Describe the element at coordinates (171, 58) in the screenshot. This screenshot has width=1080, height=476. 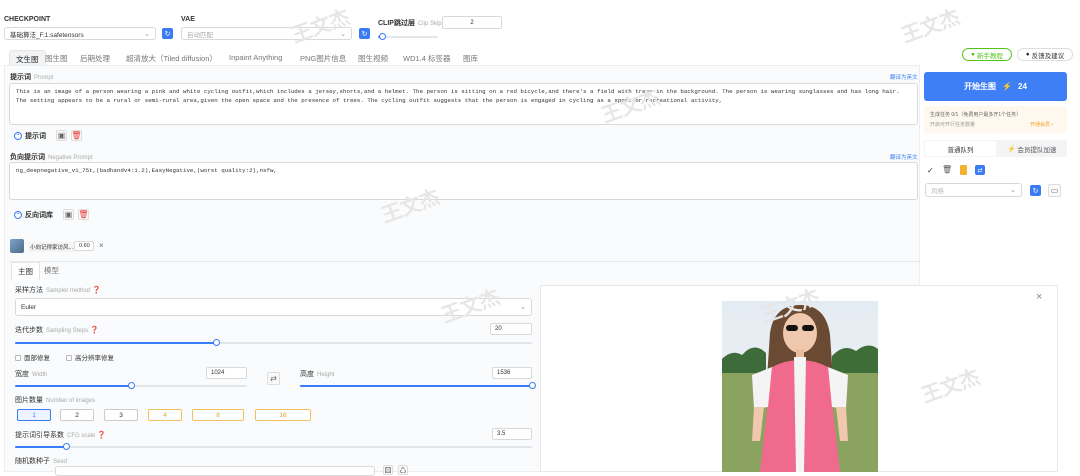
I see `tab-4: 超清放大（Tiled diffusion）` at that location.